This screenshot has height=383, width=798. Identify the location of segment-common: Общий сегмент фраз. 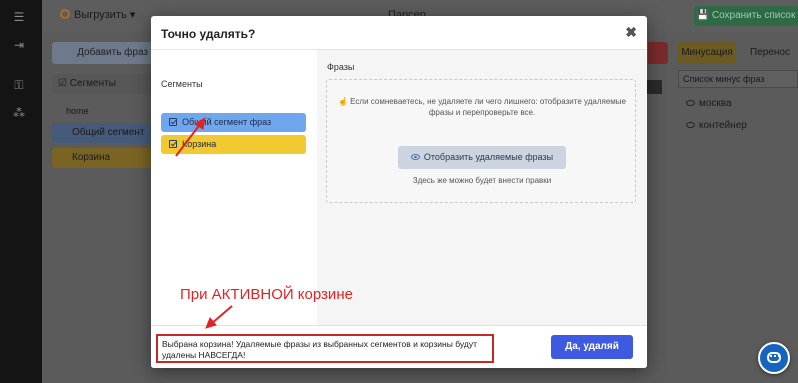
(233, 122).